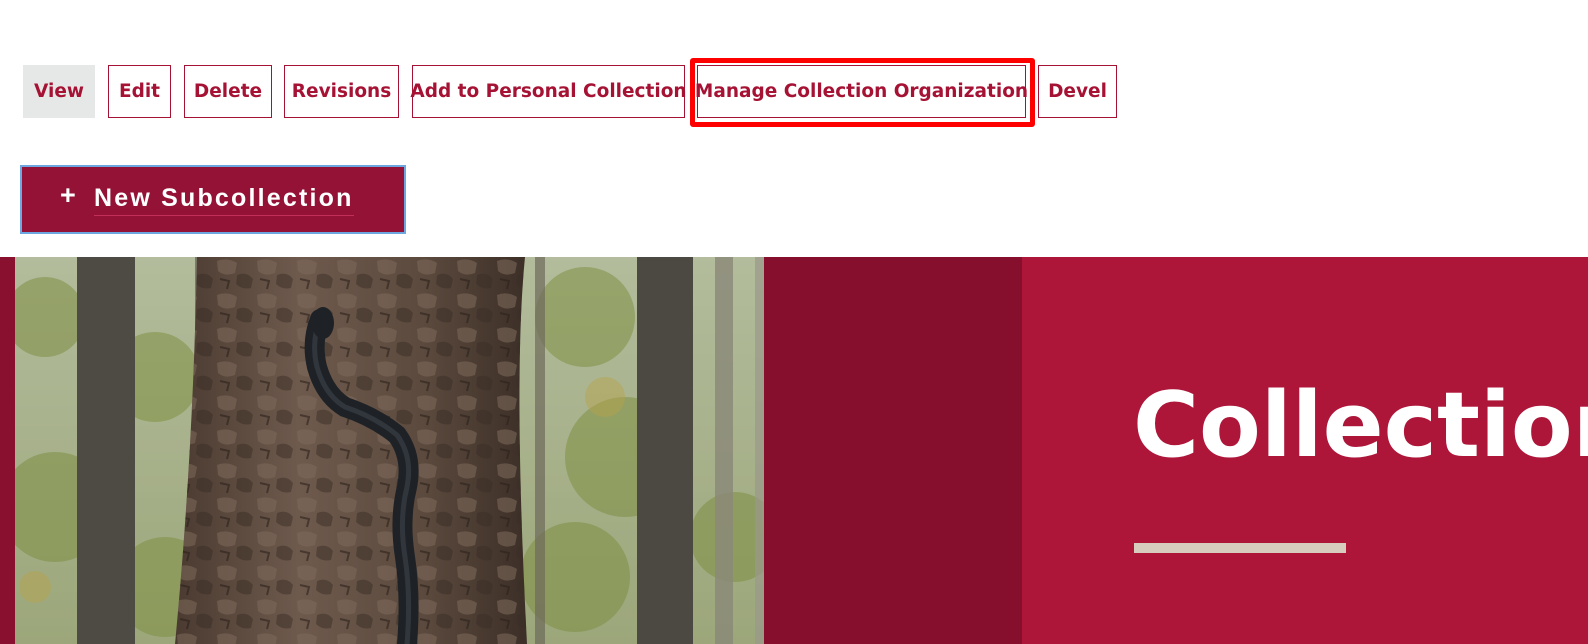 This screenshot has height=644, width=1588. Describe the element at coordinates (59, 91) in the screenshot. I see `tab-view: View` at that location.